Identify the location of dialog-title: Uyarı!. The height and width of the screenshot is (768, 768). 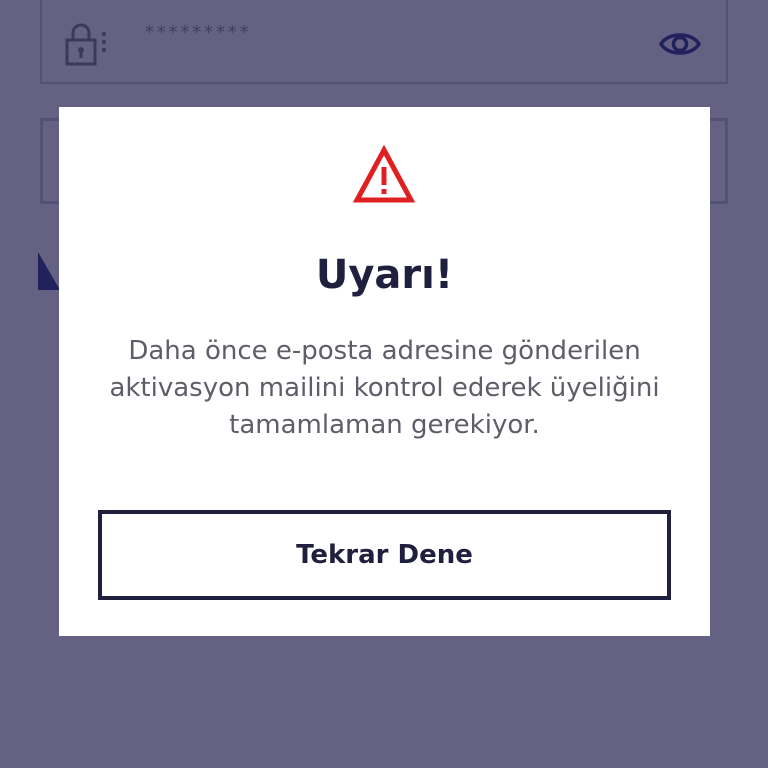
(384, 275).